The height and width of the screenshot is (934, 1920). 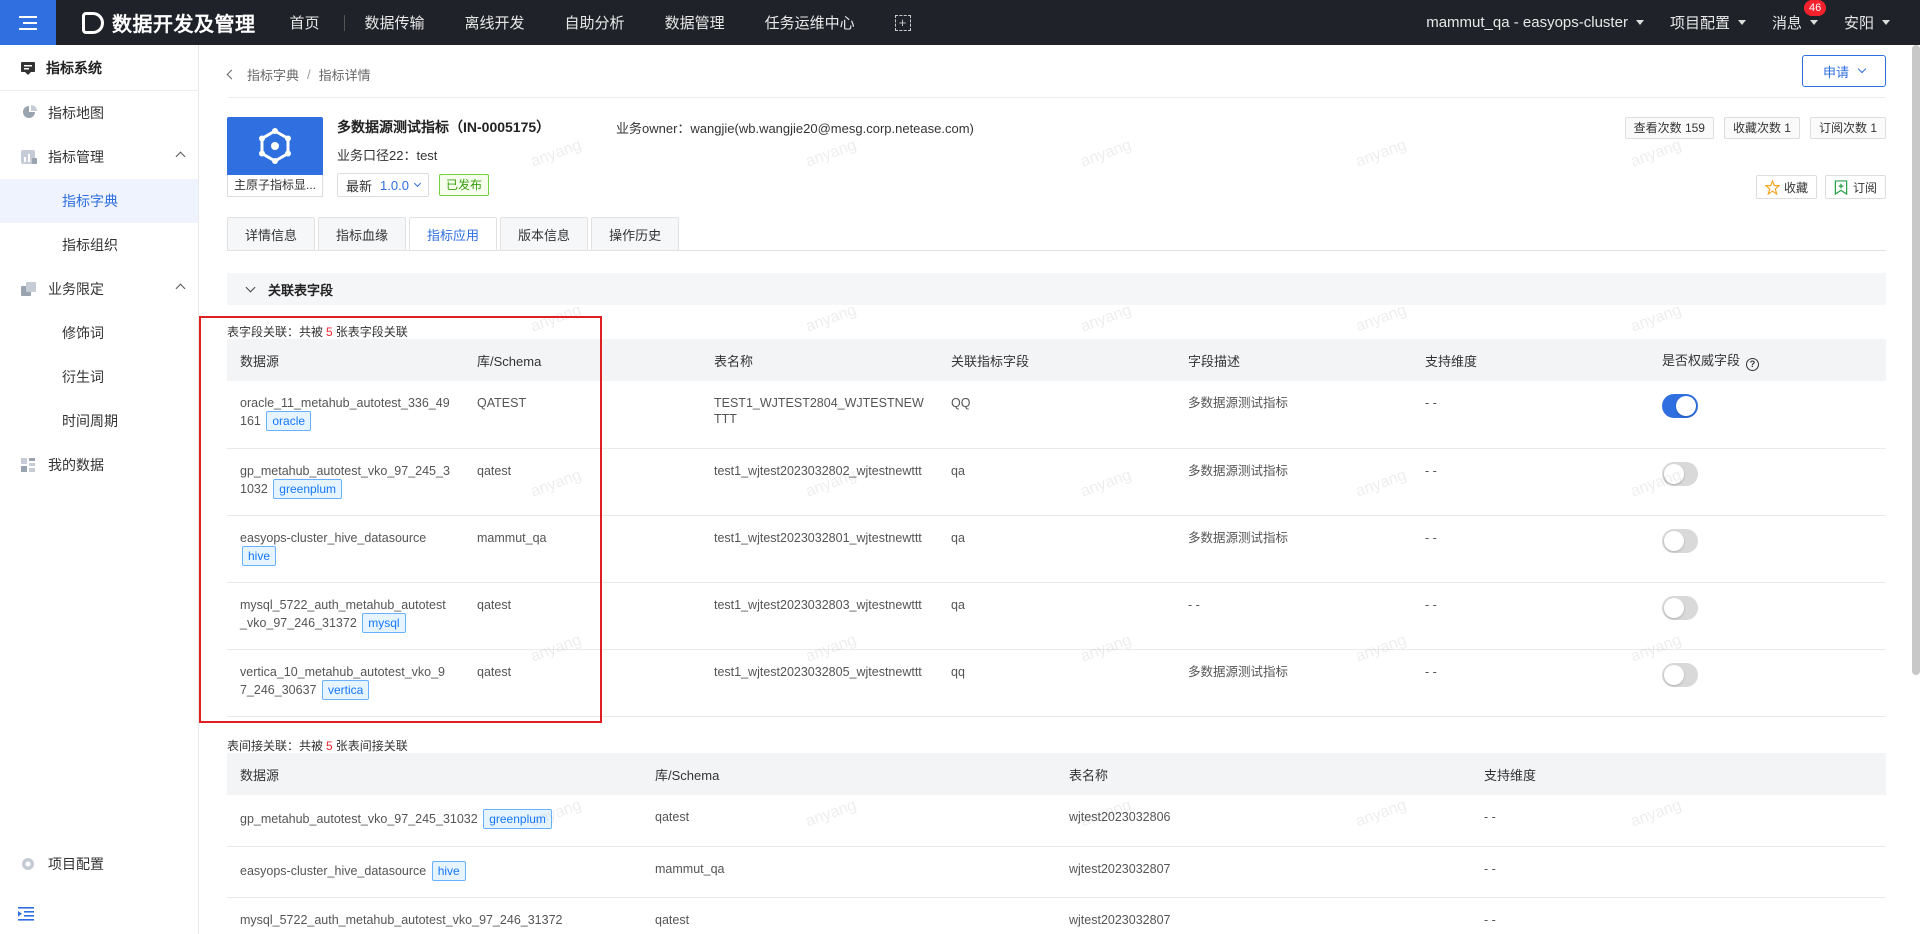 I want to click on nav-home: 首页, so click(x=305, y=22).